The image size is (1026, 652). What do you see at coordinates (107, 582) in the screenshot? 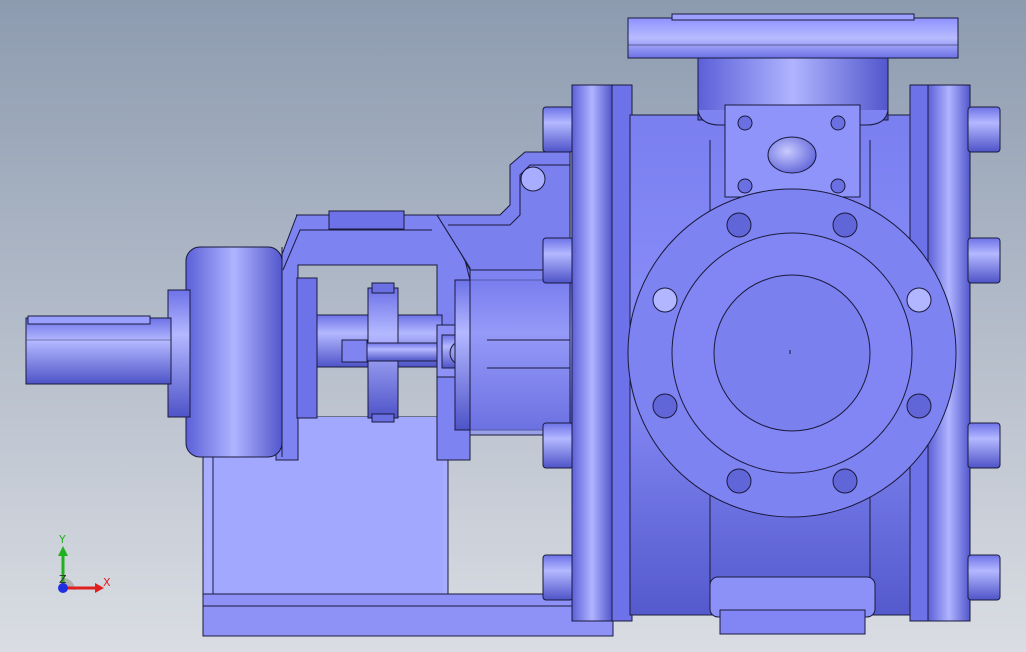
I see `triad-x-label: X` at bounding box center [107, 582].